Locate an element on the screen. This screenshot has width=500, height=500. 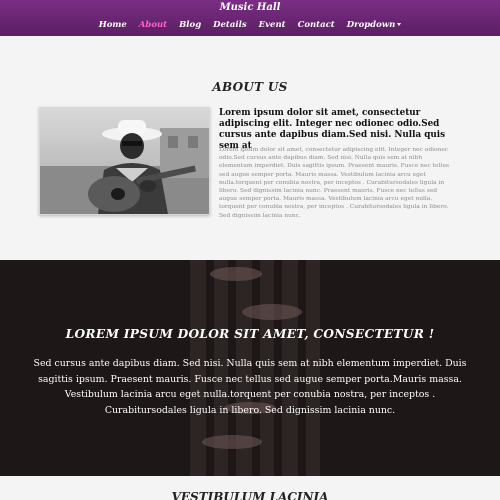
nav-dropdown-label: Dropdown is located at coordinates (371, 25).